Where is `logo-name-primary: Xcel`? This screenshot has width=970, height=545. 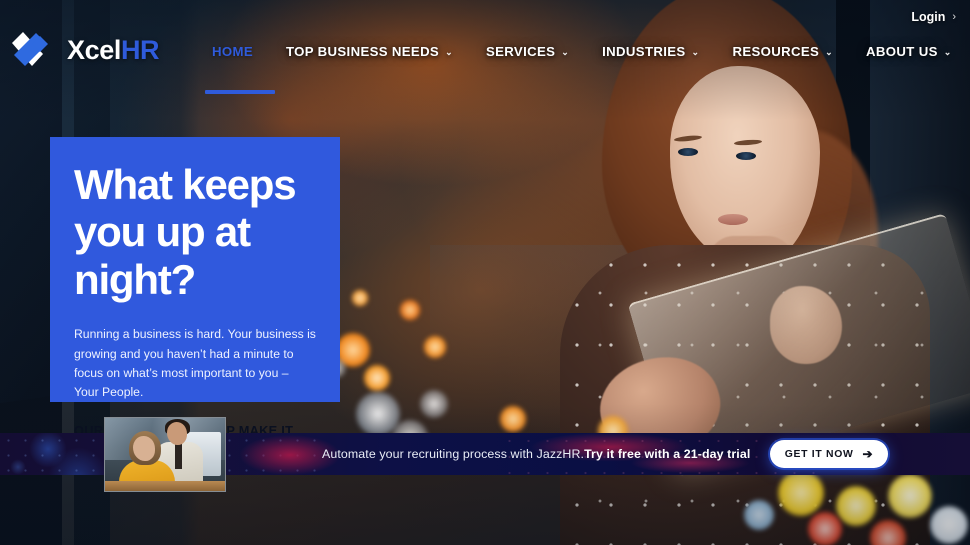 logo-name-primary: Xcel is located at coordinates (94, 49).